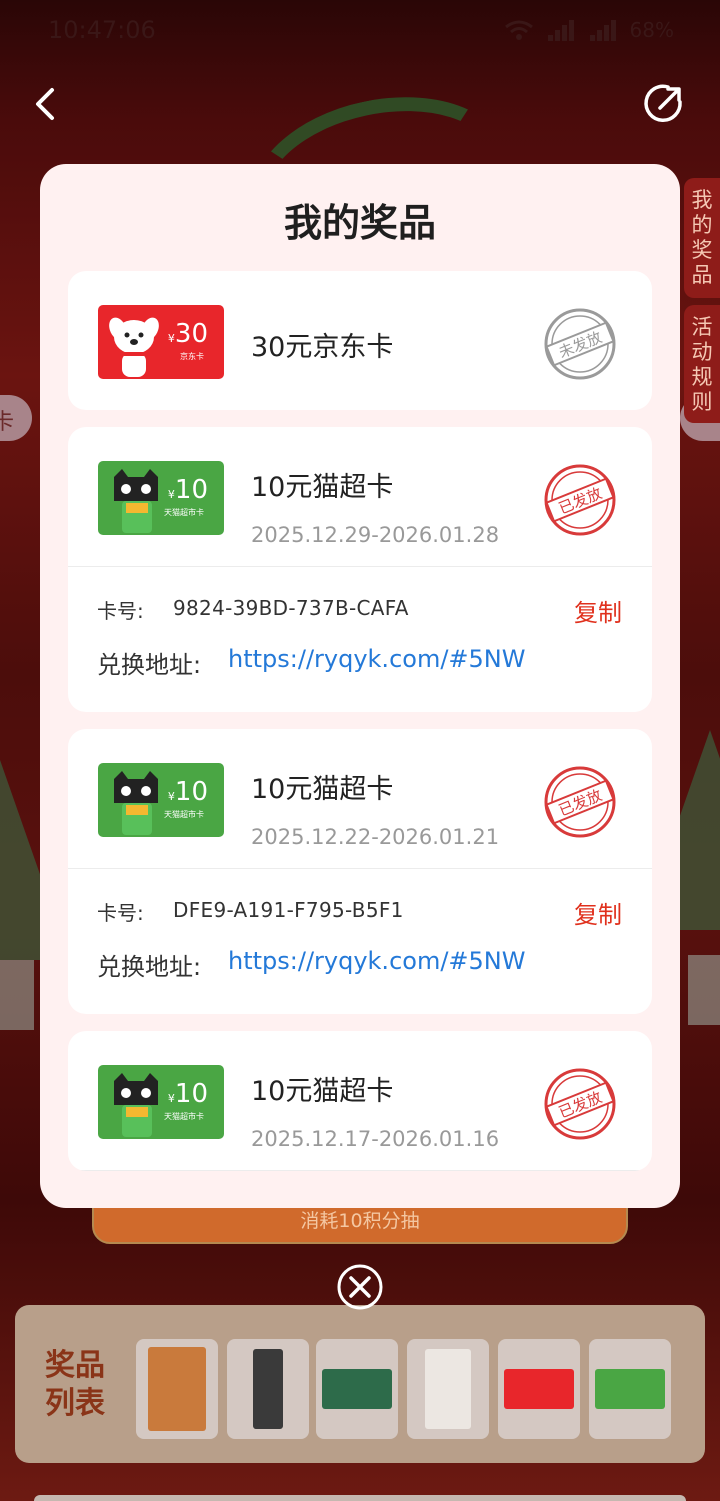 The image size is (720, 1501). I want to click on prize-row: ¥30 京东卡 30元京东卡 未发放, so click(360, 340).